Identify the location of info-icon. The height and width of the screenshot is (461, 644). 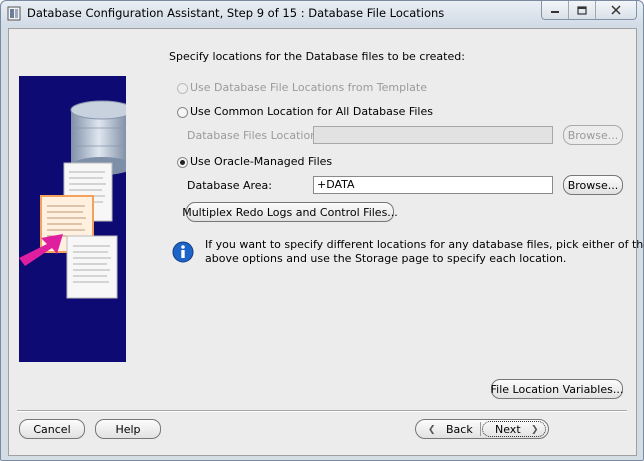
(183, 252).